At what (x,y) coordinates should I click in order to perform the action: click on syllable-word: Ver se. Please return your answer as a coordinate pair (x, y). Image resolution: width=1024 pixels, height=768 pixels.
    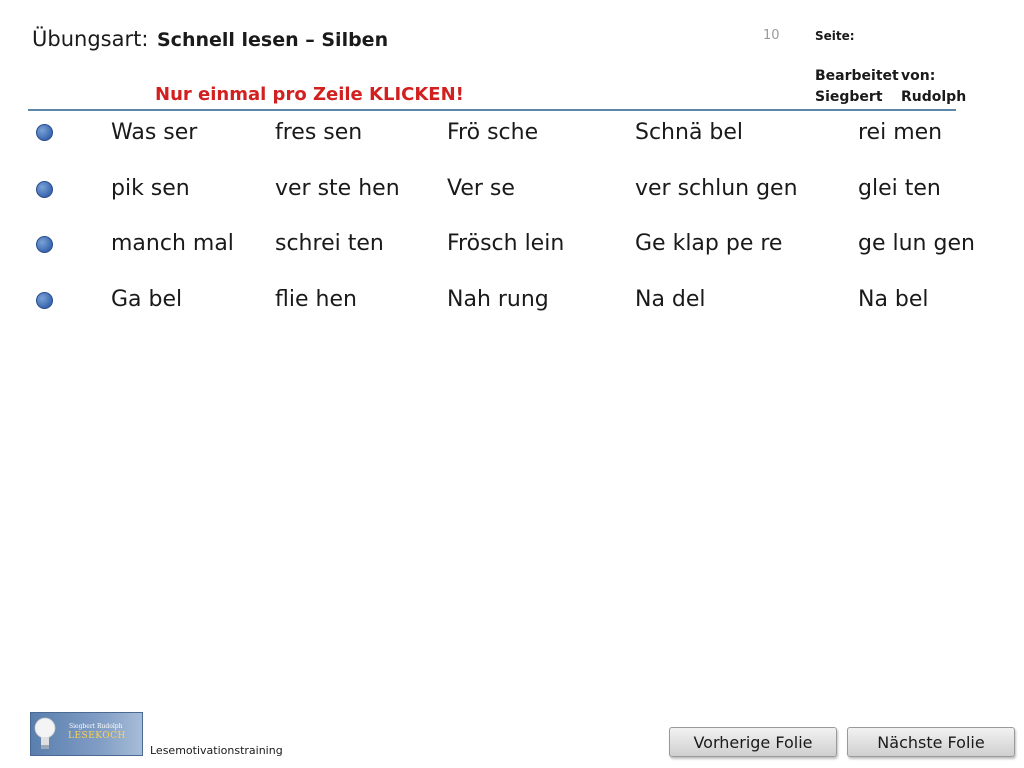
    Looking at the image, I should click on (481, 188).